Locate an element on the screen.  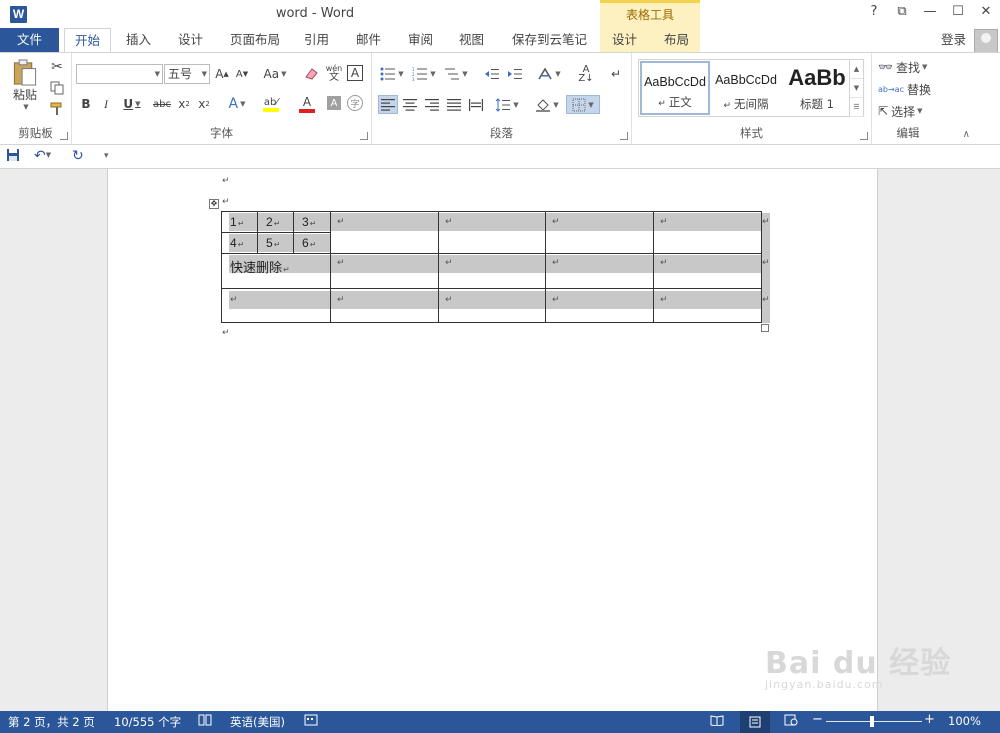
table-resize-handle is located at coordinates (765, 328).